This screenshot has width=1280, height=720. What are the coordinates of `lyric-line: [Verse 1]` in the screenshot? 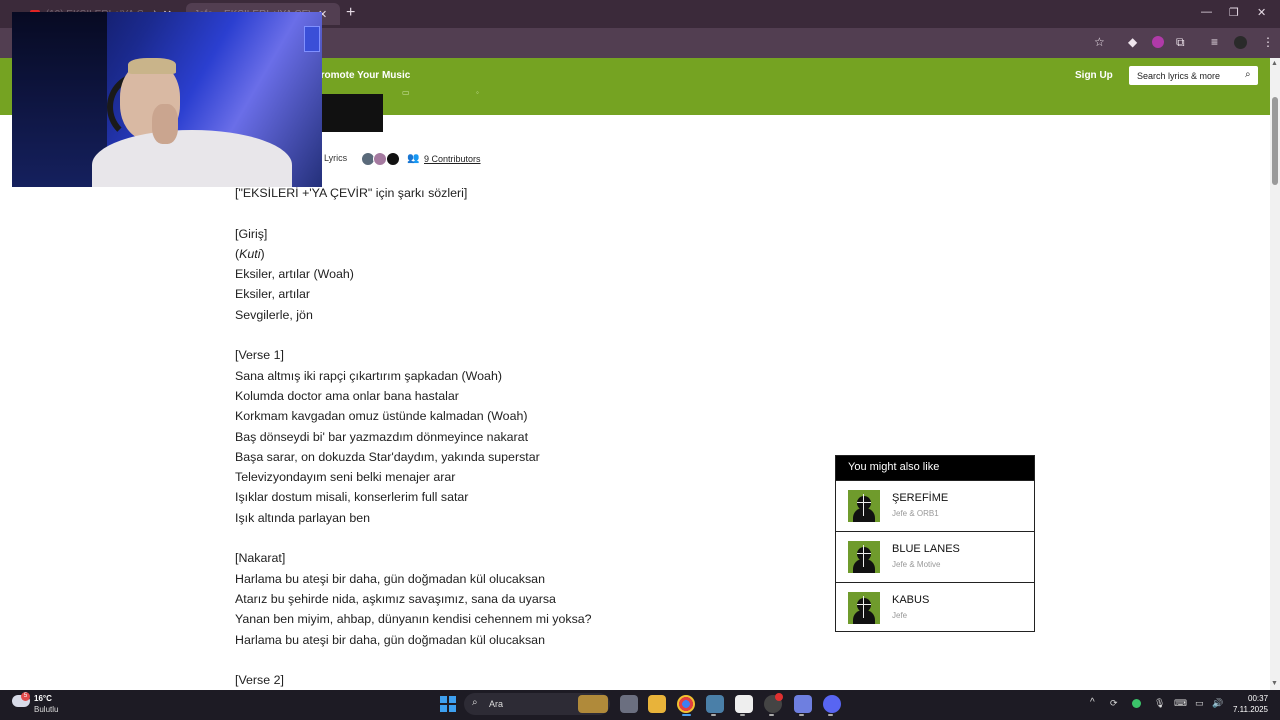 It's located at (259, 355).